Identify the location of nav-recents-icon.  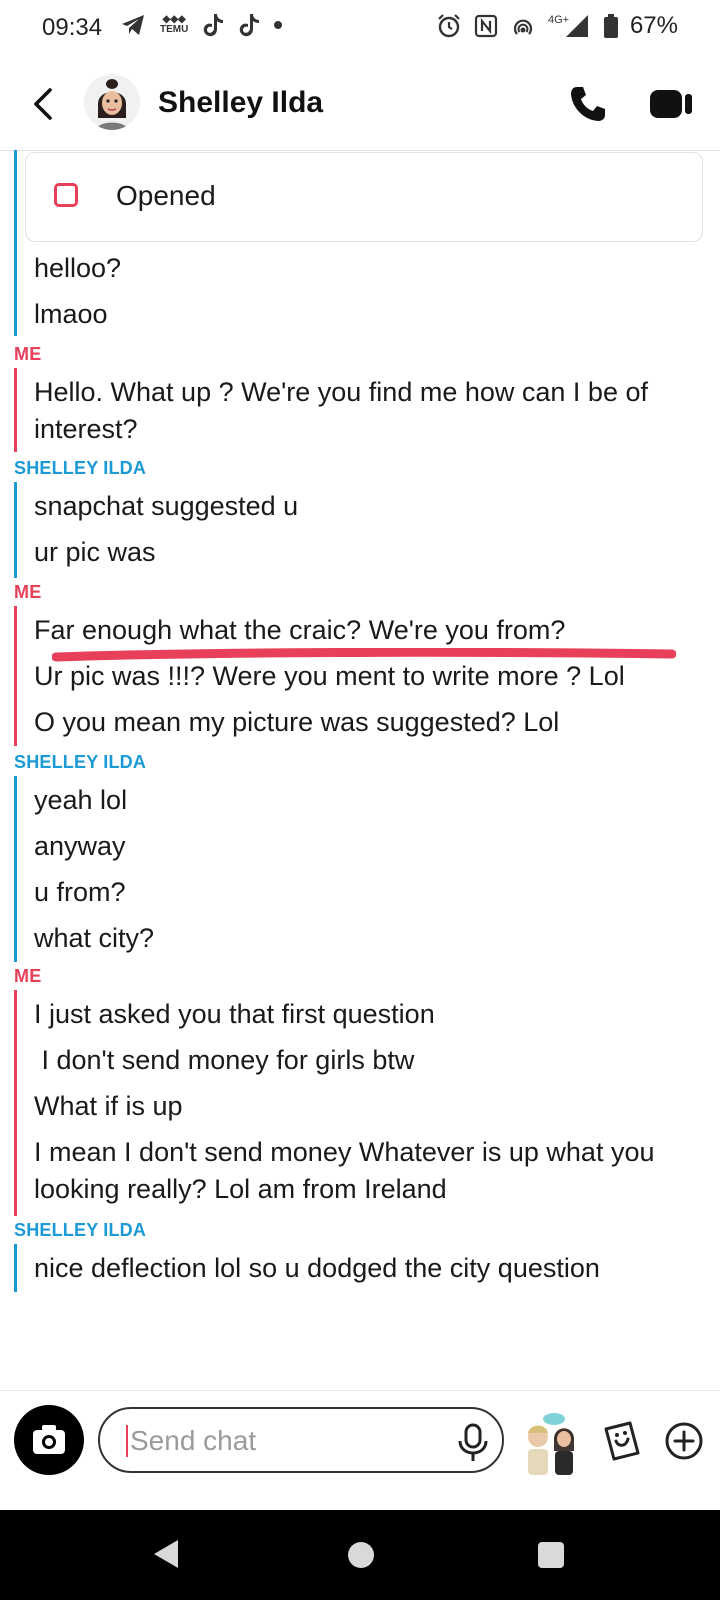
(551, 1555).